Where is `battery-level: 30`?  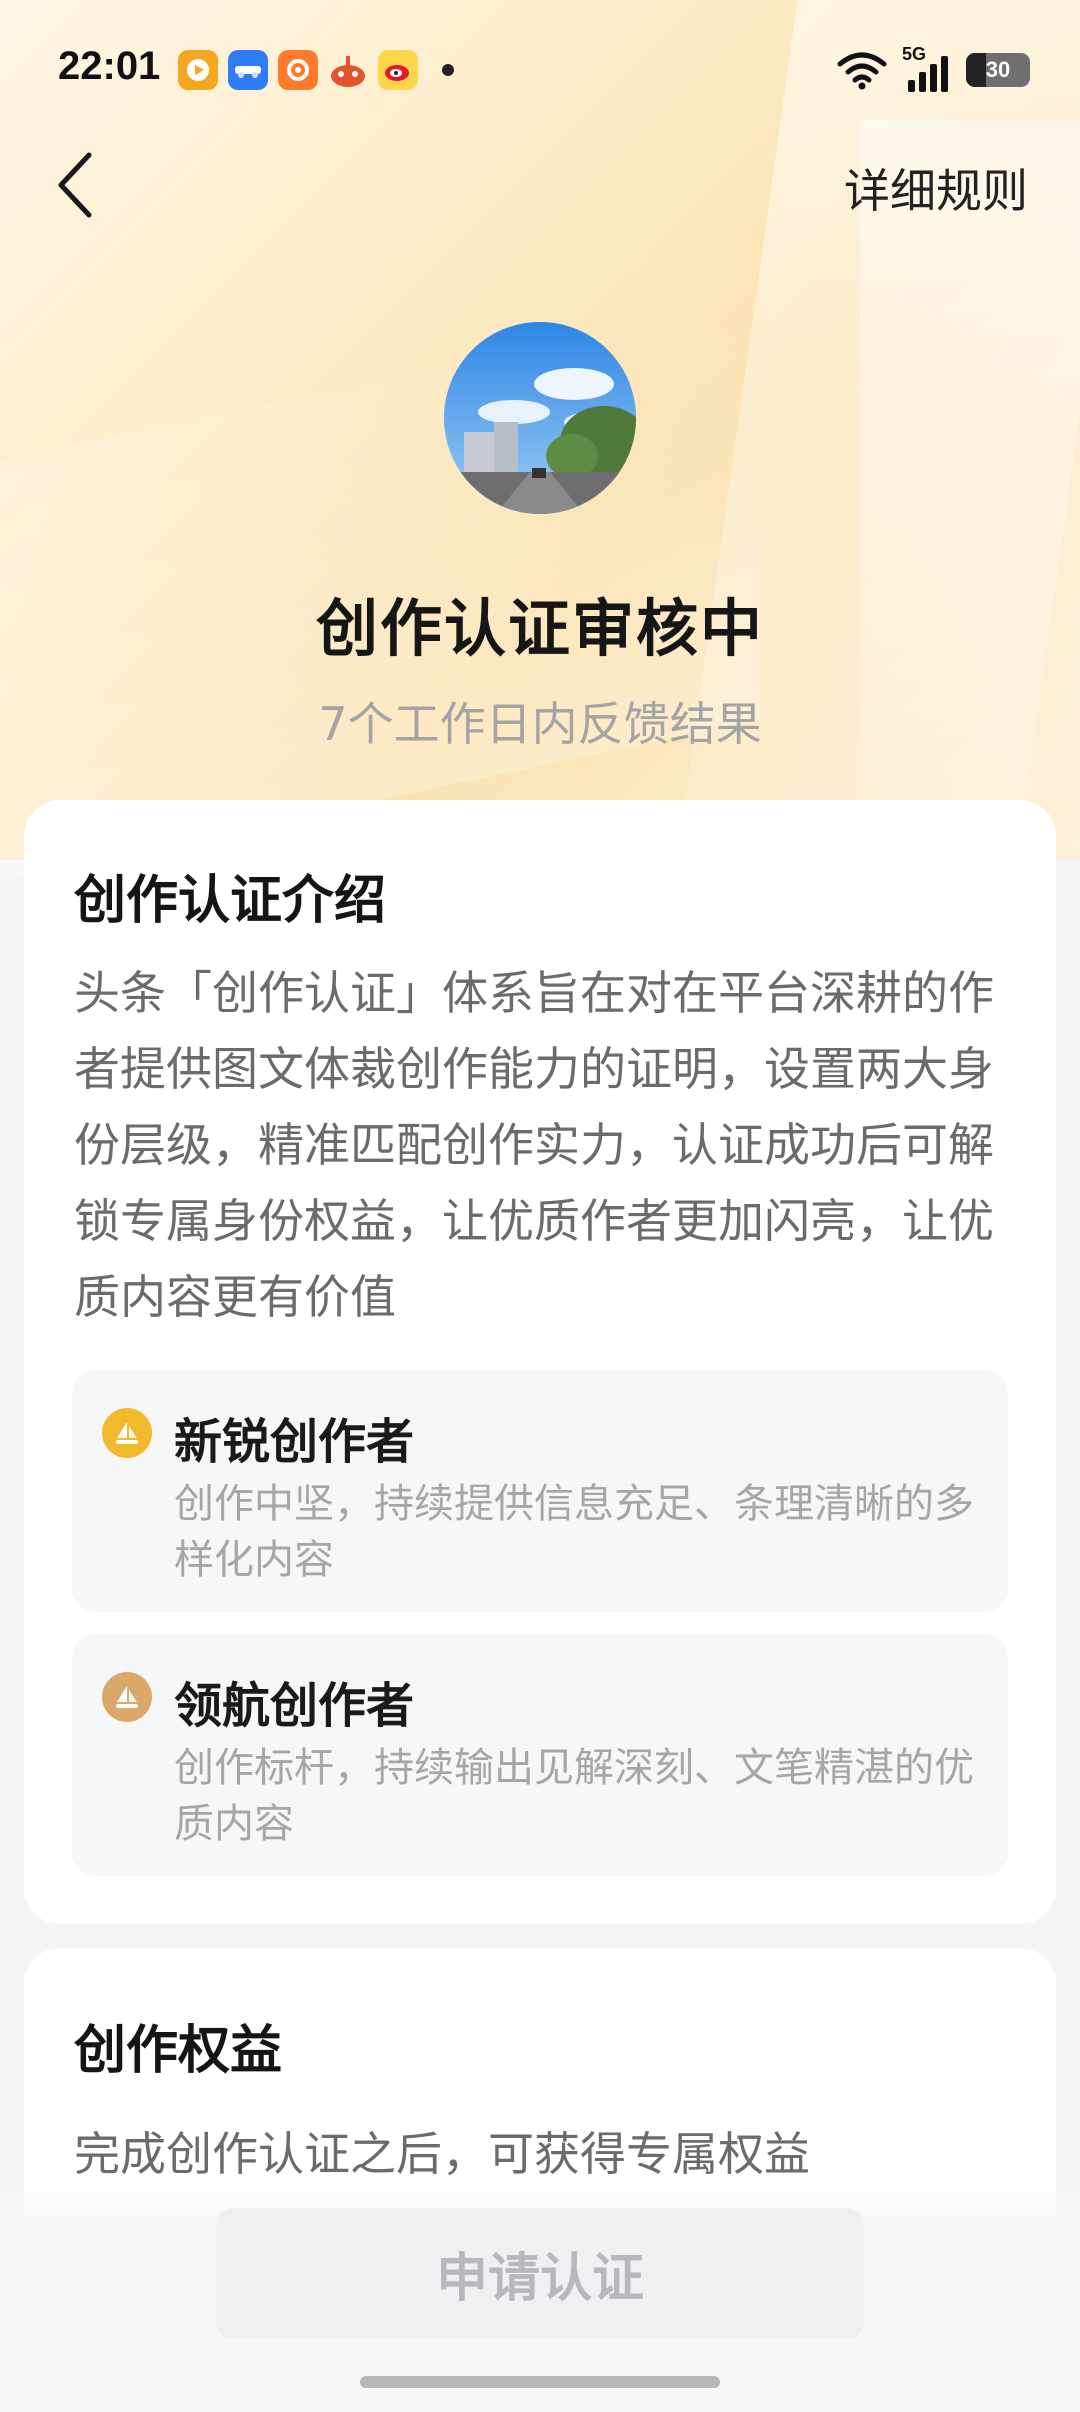
battery-level: 30 is located at coordinates (998, 69).